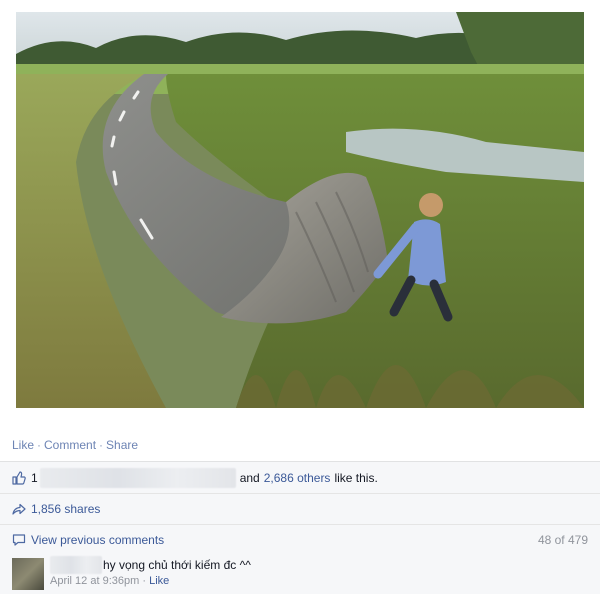  I want to click on others-like-link: 2,686 others, so click(297, 478).